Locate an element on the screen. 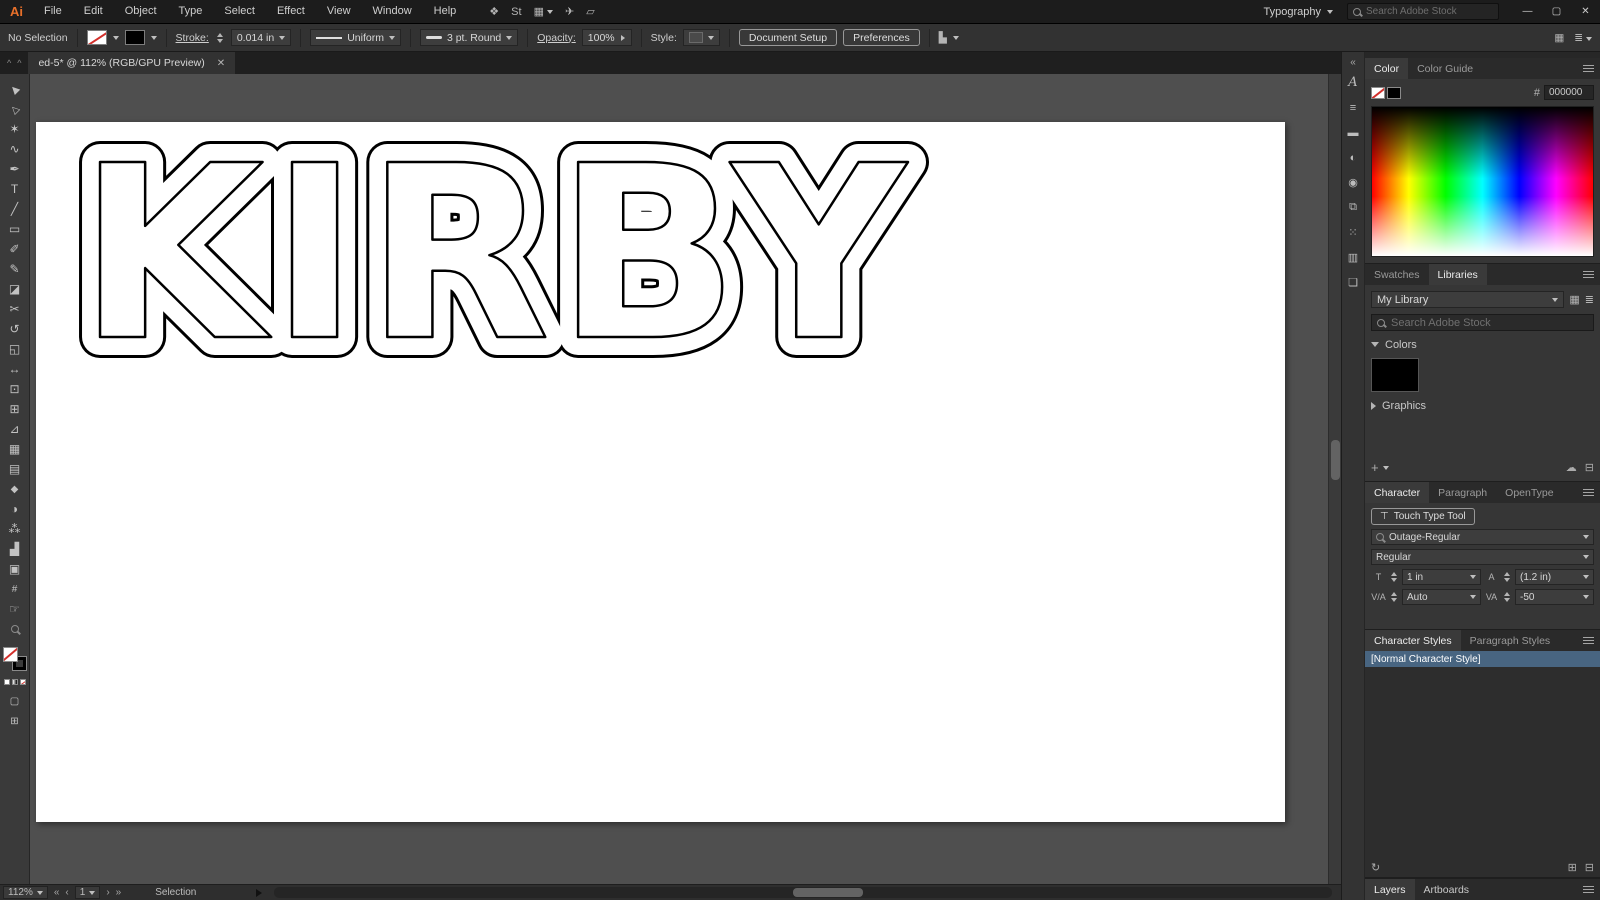  free-transform-tool: ⊡ is located at coordinates (15, 389).